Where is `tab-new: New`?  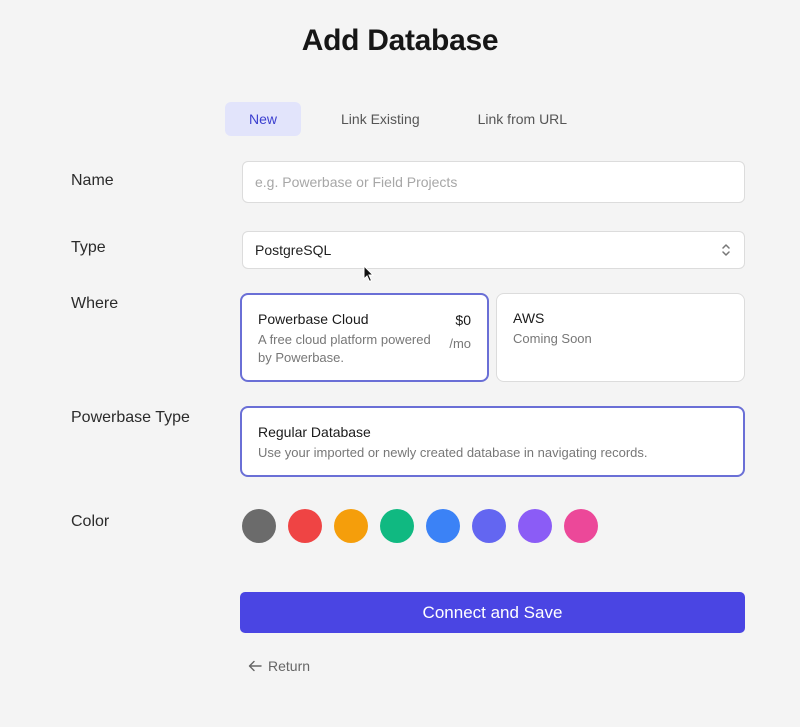 tab-new: New is located at coordinates (263, 119).